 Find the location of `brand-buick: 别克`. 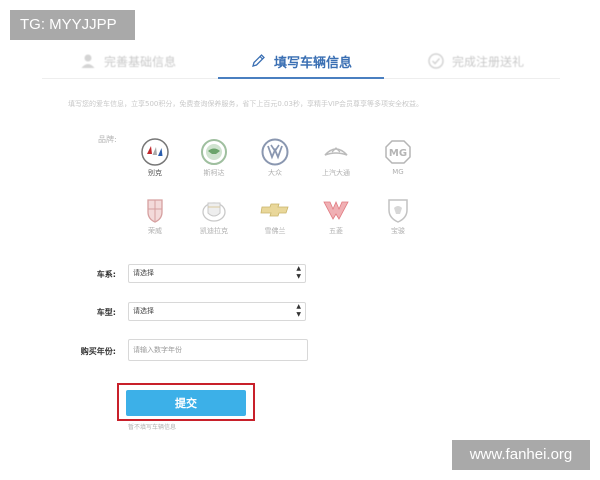

brand-buick: 别克 is located at coordinates (155, 157).